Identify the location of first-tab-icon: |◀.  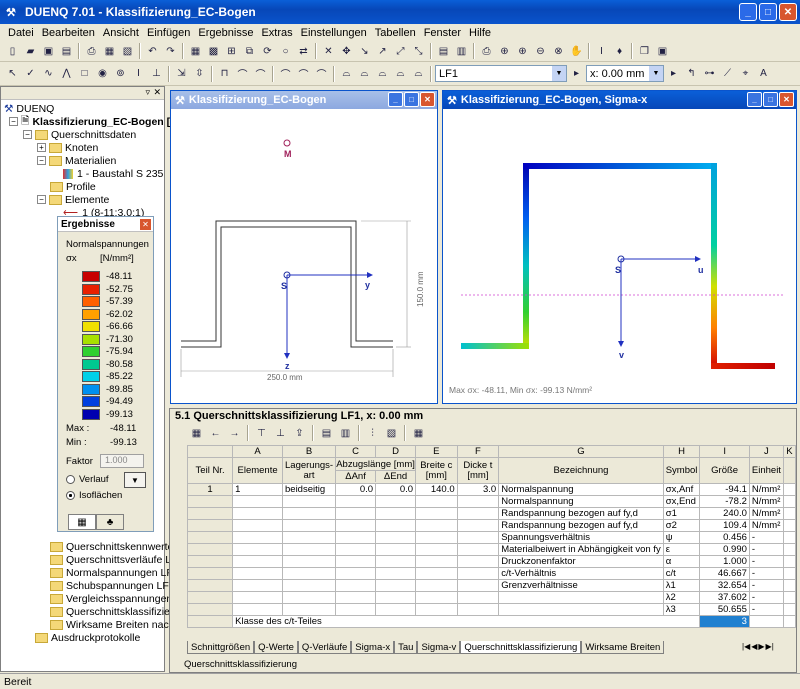
(746, 646).